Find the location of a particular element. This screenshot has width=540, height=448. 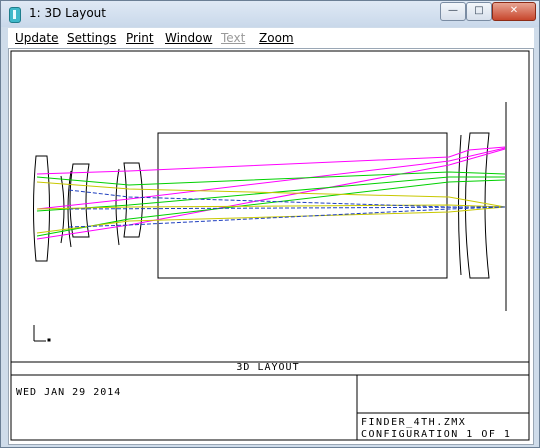

ray-field2 is located at coordinates (271, 208).